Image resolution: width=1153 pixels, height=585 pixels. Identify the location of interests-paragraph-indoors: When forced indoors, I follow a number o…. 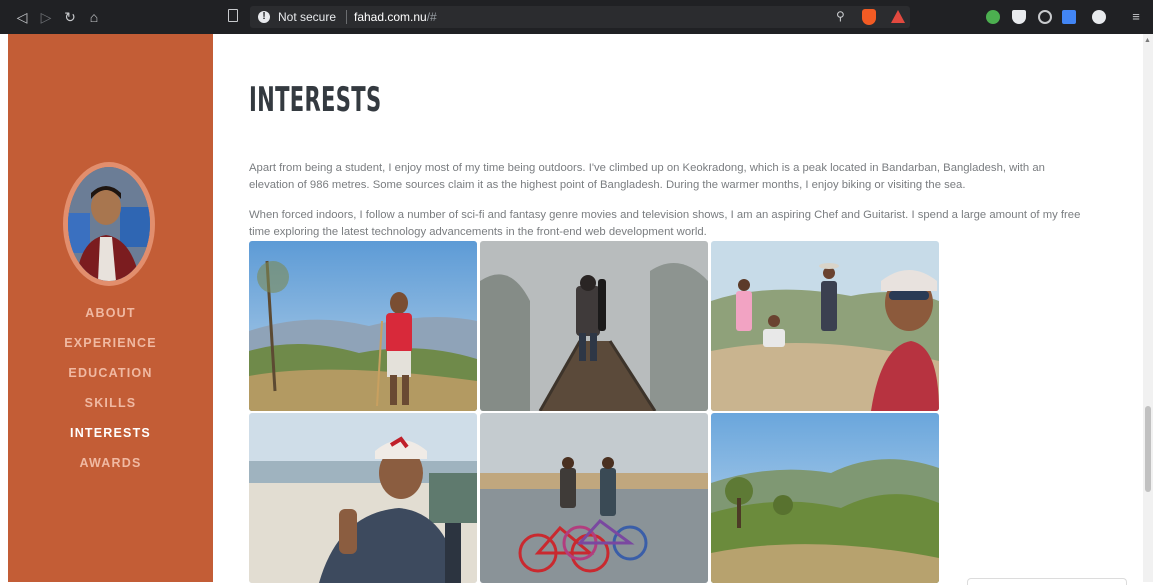
(665, 223).